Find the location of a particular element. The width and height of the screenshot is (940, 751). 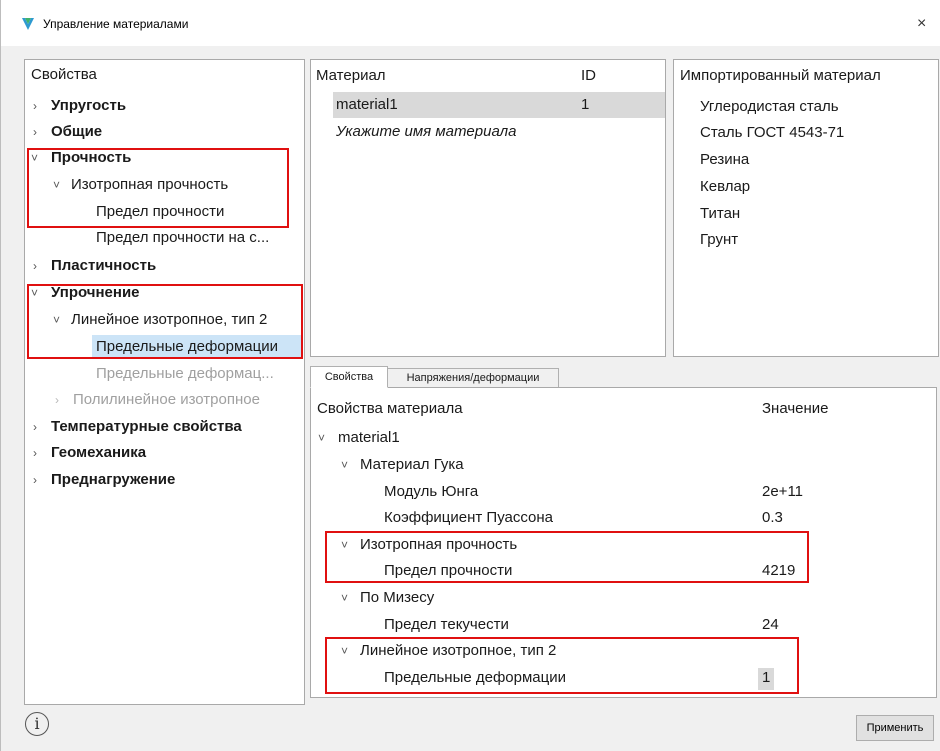

material-row-name: material1 is located at coordinates (367, 105).